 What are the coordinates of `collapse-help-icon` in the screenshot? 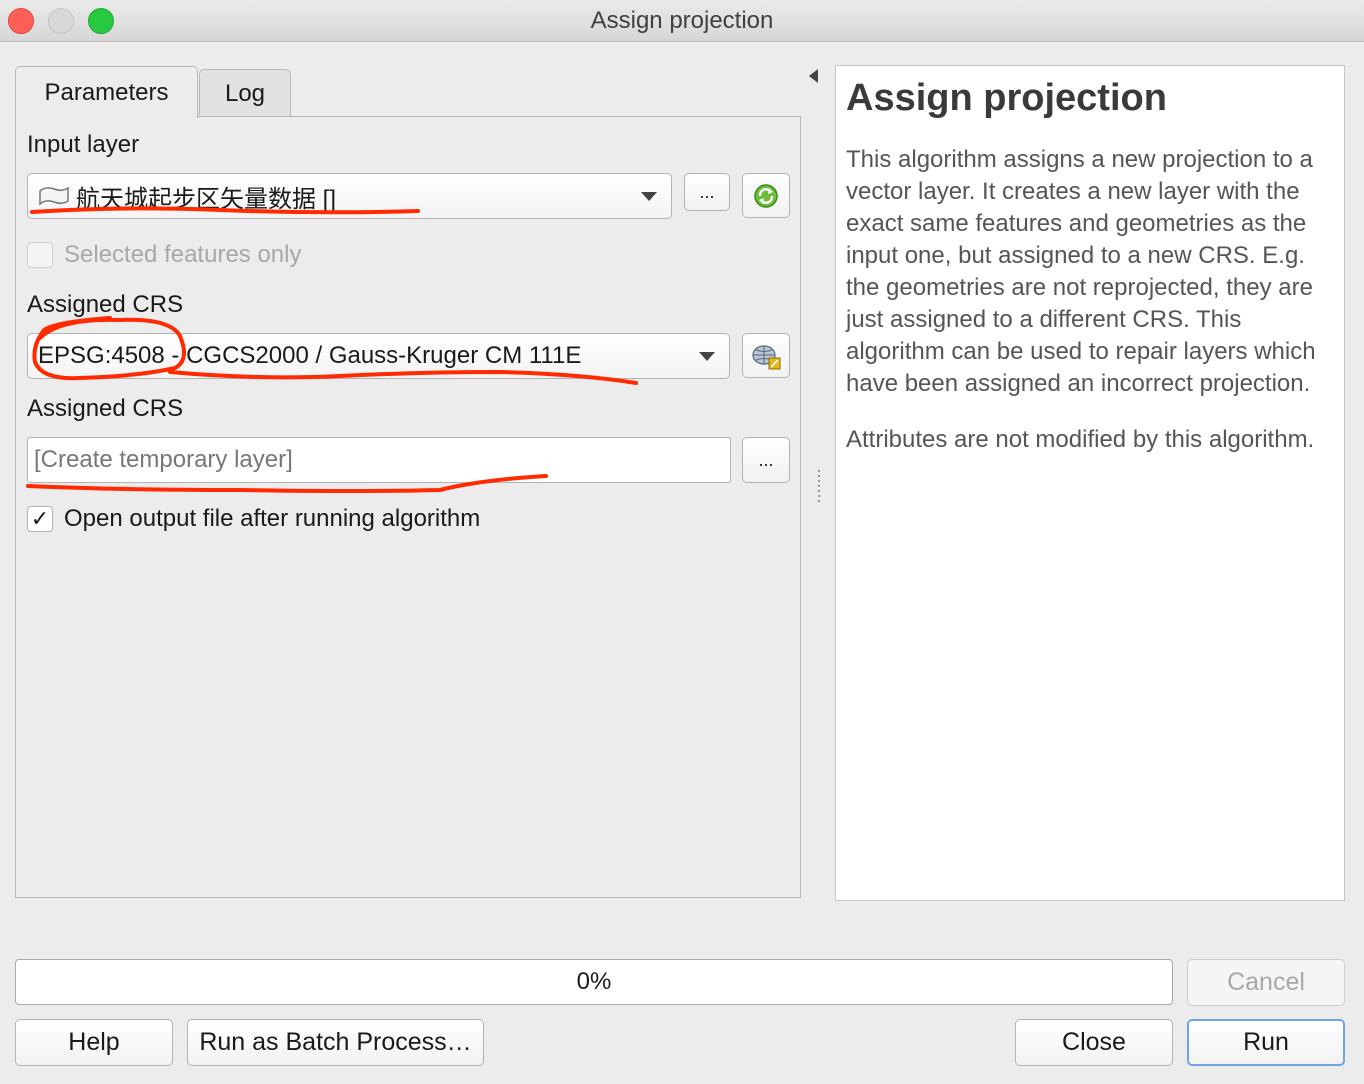 It's located at (813, 76).